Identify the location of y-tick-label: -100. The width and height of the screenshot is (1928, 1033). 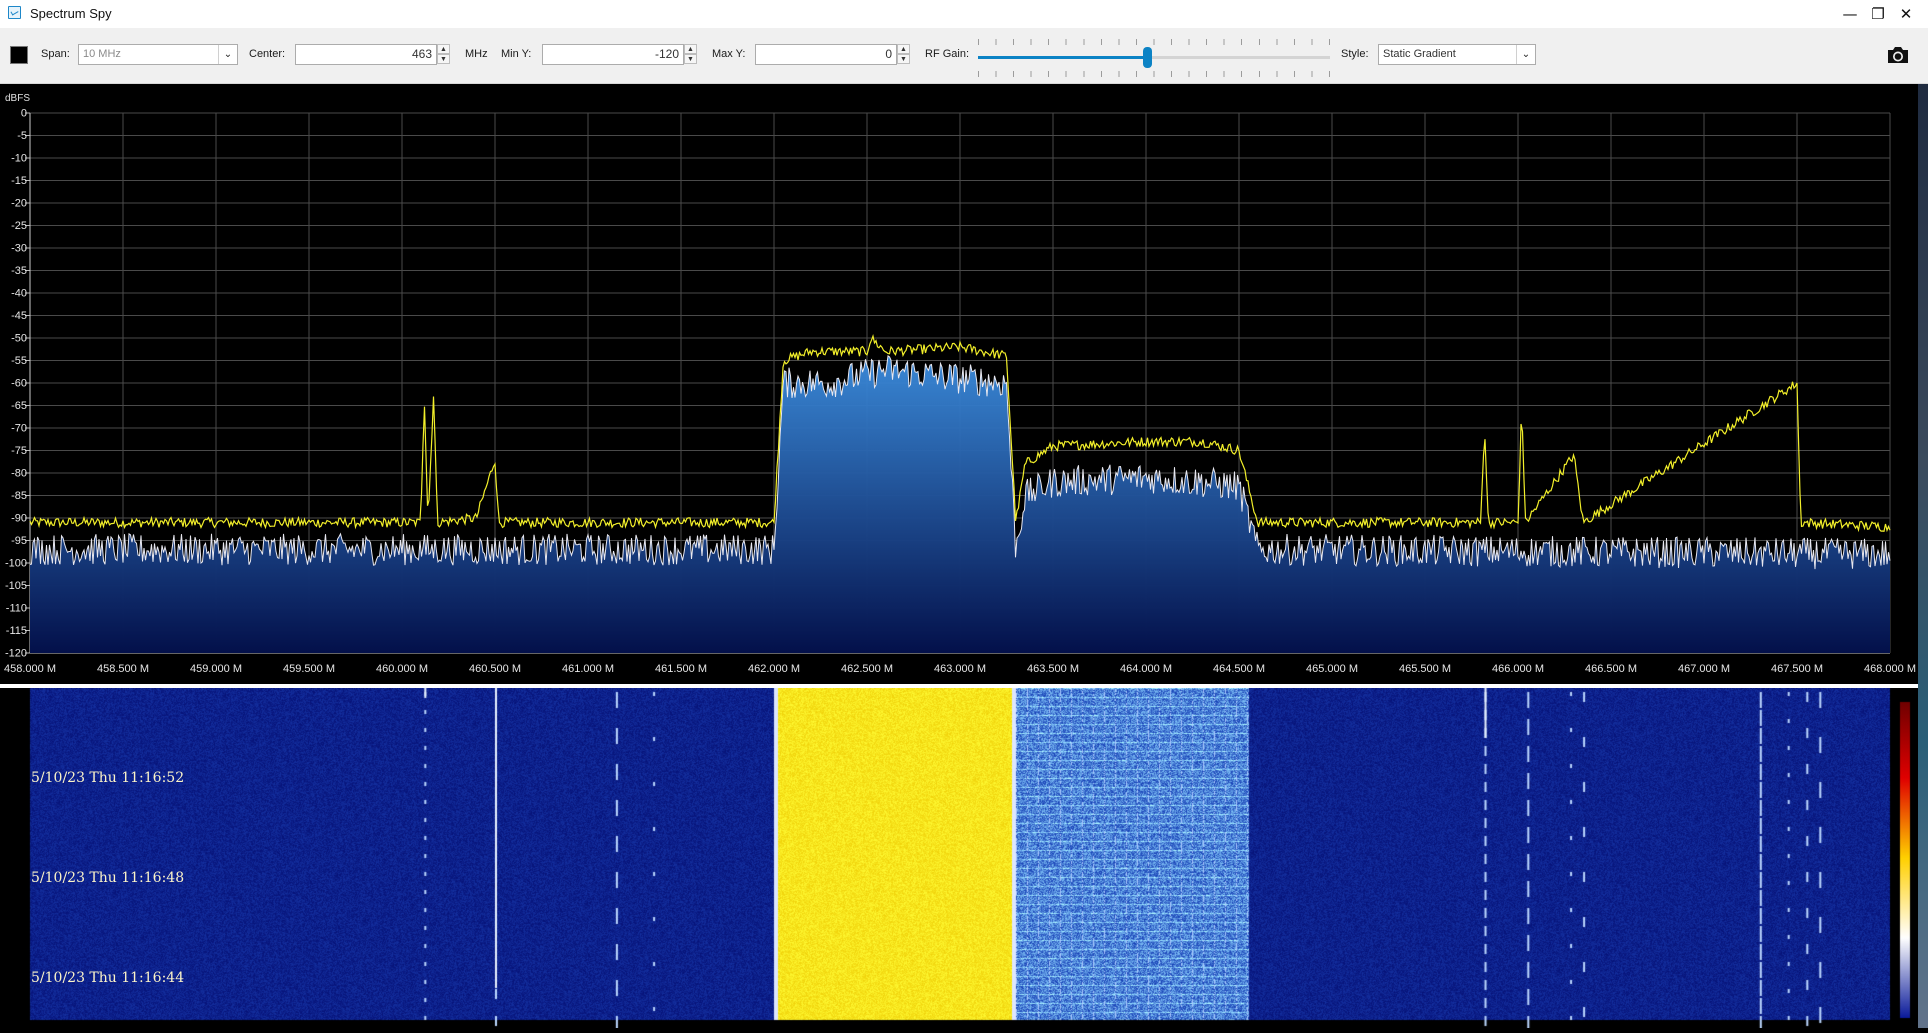
(16, 564).